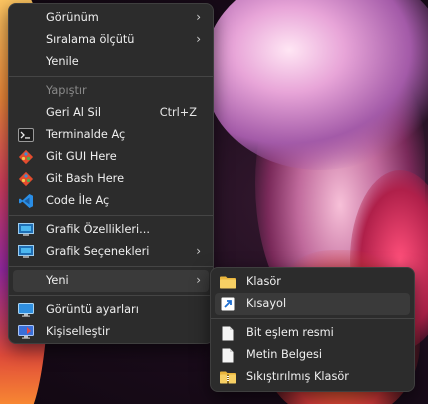 This screenshot has height=404, width=428. Describe the element at coordinates (26, 201) in the screenshot. I see `vscode-icon` at that location.